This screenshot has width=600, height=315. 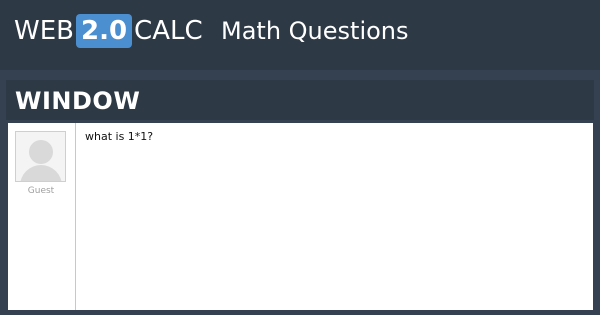 I want to click on default-user-avatar-icon, so click(x=40, y=156).